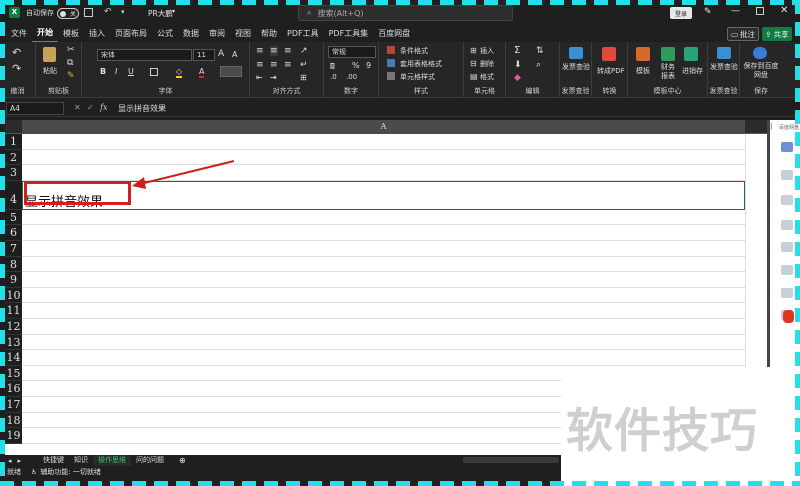  Describe the element at coordinates (784, 10) in the screenshot. I see `close-icon: ✕` at that location.